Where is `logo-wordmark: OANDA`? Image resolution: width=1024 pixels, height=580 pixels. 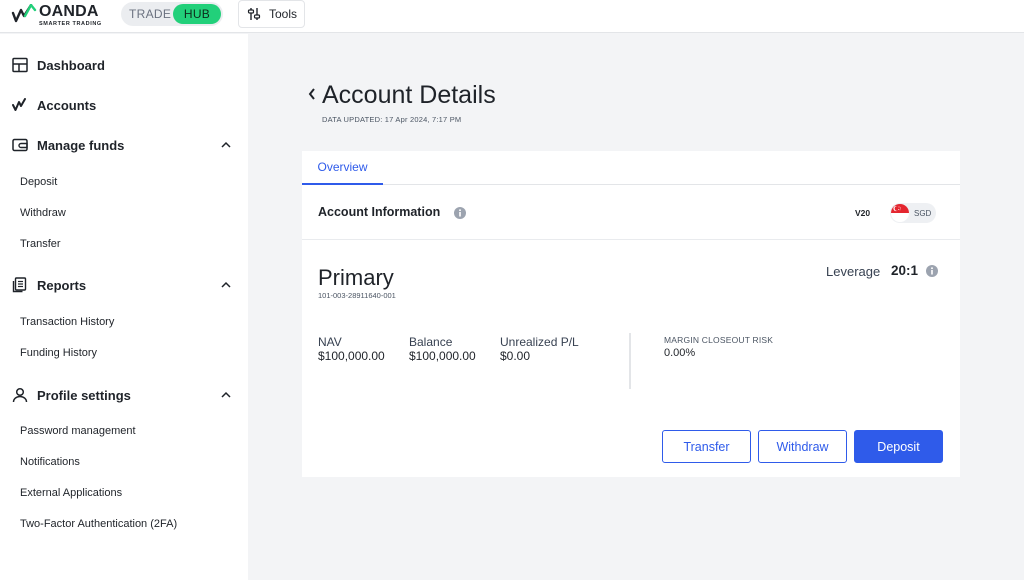
logo-wordmark: OANDA is located at coordinates (69, 11).